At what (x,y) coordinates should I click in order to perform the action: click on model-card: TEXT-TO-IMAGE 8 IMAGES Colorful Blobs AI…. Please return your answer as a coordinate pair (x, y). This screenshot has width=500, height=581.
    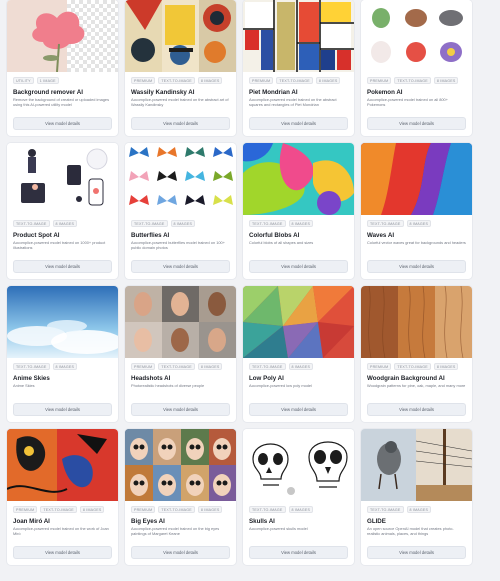
    Looking at the image, I should click on (298, 211).